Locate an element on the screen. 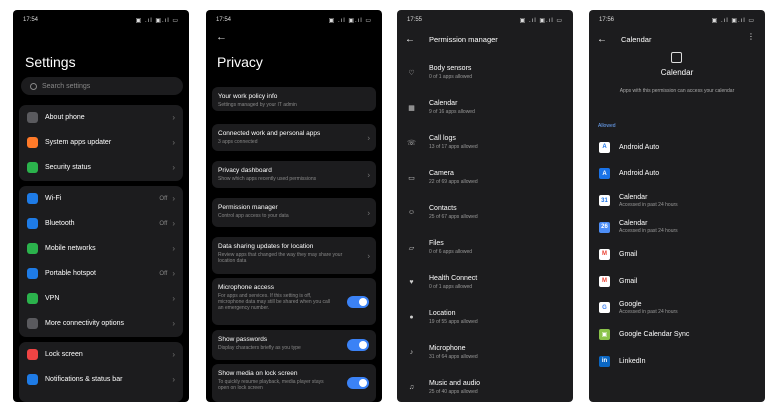  lock-icon is located at coordinates (32, 354).